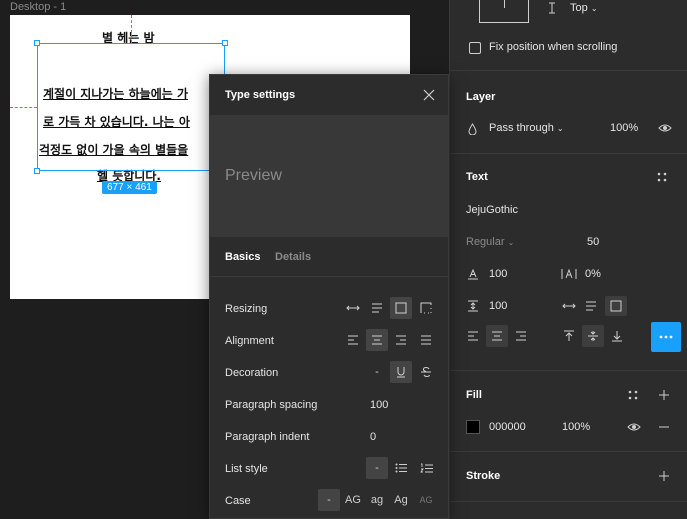 The height and width of the screenshot is (519, 687). Describe the element at coordinates (246, 469) in the screenshot. I see `list-style-label: List style` at that location.